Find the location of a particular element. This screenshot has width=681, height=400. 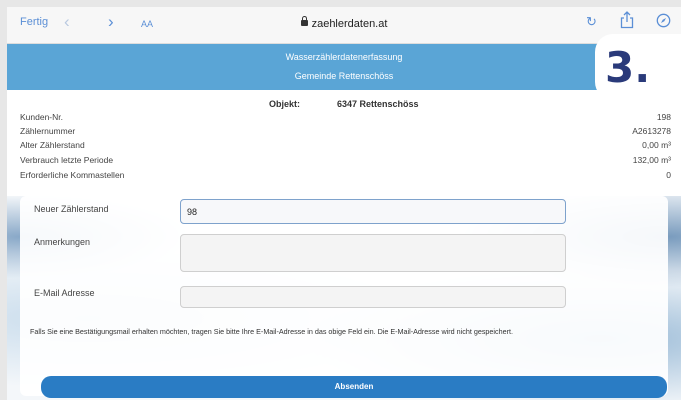

page-subtitle: Gemeinde Rettenschöss is located at coordinates (344, 76).